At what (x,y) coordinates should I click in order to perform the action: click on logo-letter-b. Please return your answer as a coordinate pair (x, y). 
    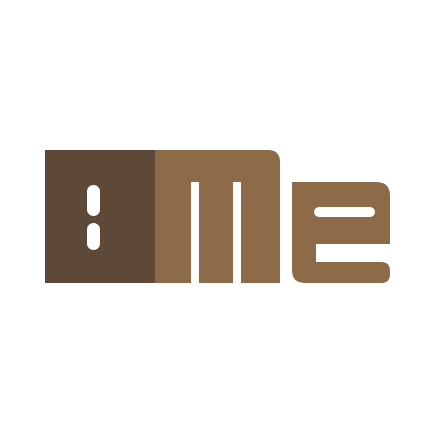
    Looking at the image, I should click on (100, 216).